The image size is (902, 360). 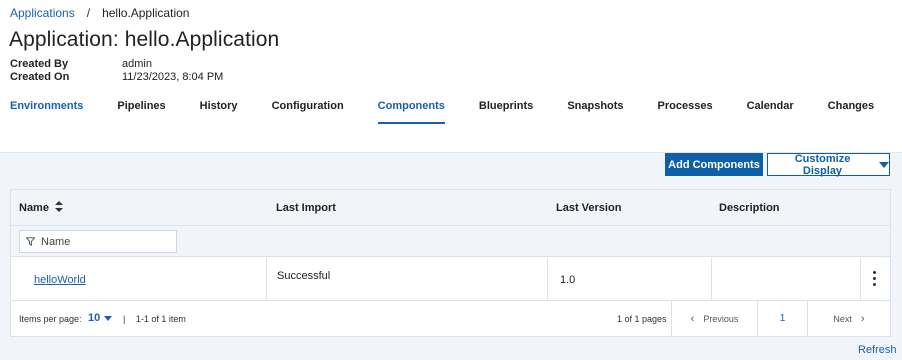 I want to click on component-link: helloWorld, so click(x=60, y=280).